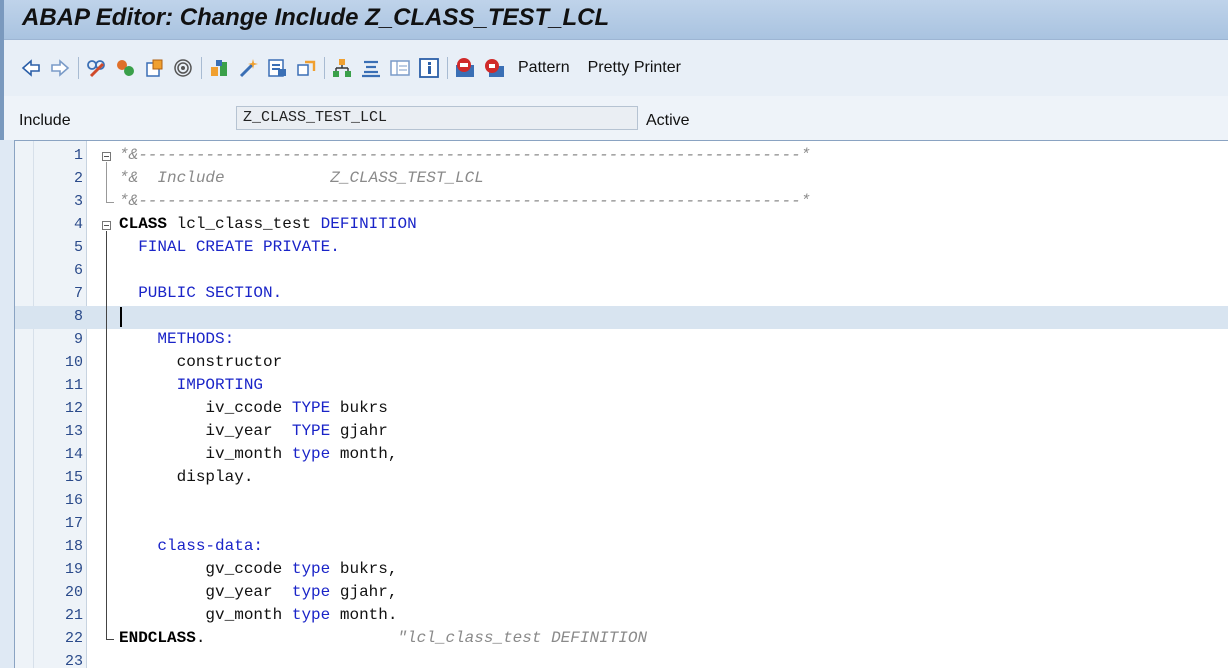 The image size is (1228, 668). What do you see at coordinates (73, 660) in the screenshot?
I see `line-number: 23` at bounding box center [73, 660].